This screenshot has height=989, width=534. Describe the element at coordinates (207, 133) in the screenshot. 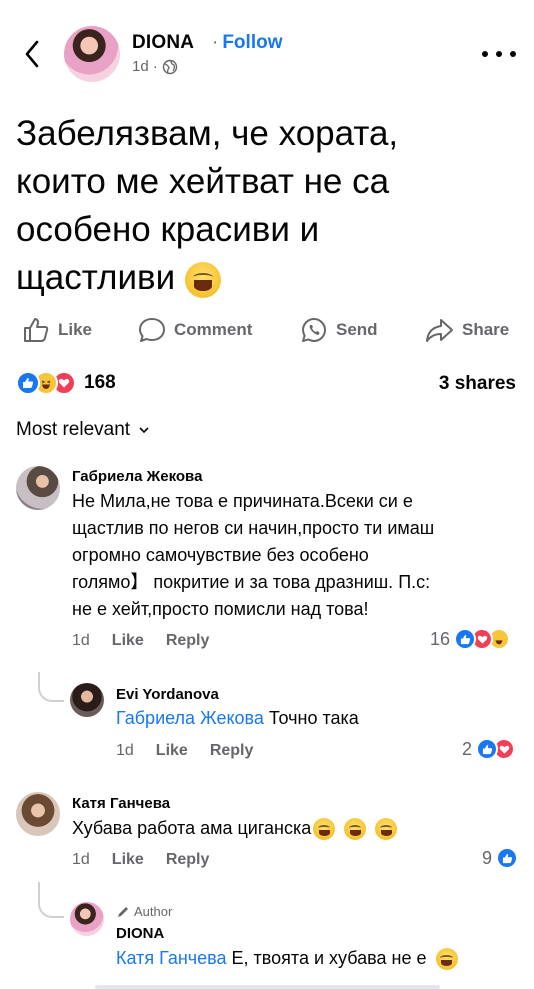

I see `post-line: Забелязвам, че хората,` at that location.